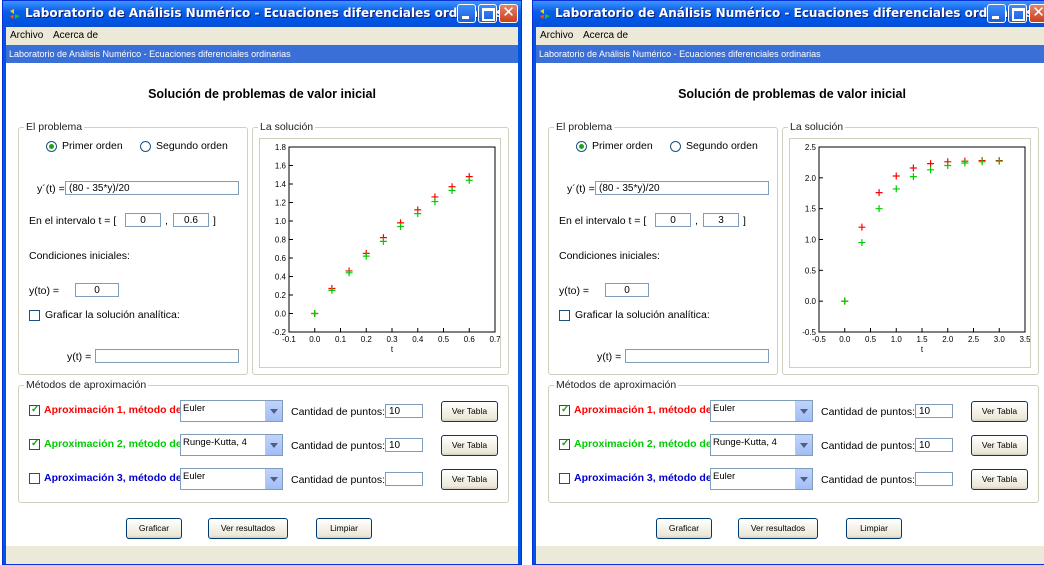  Describe the element at coordinates (51, 189) in the screenshot. I see `equation-label: y´(t) =` at that location.